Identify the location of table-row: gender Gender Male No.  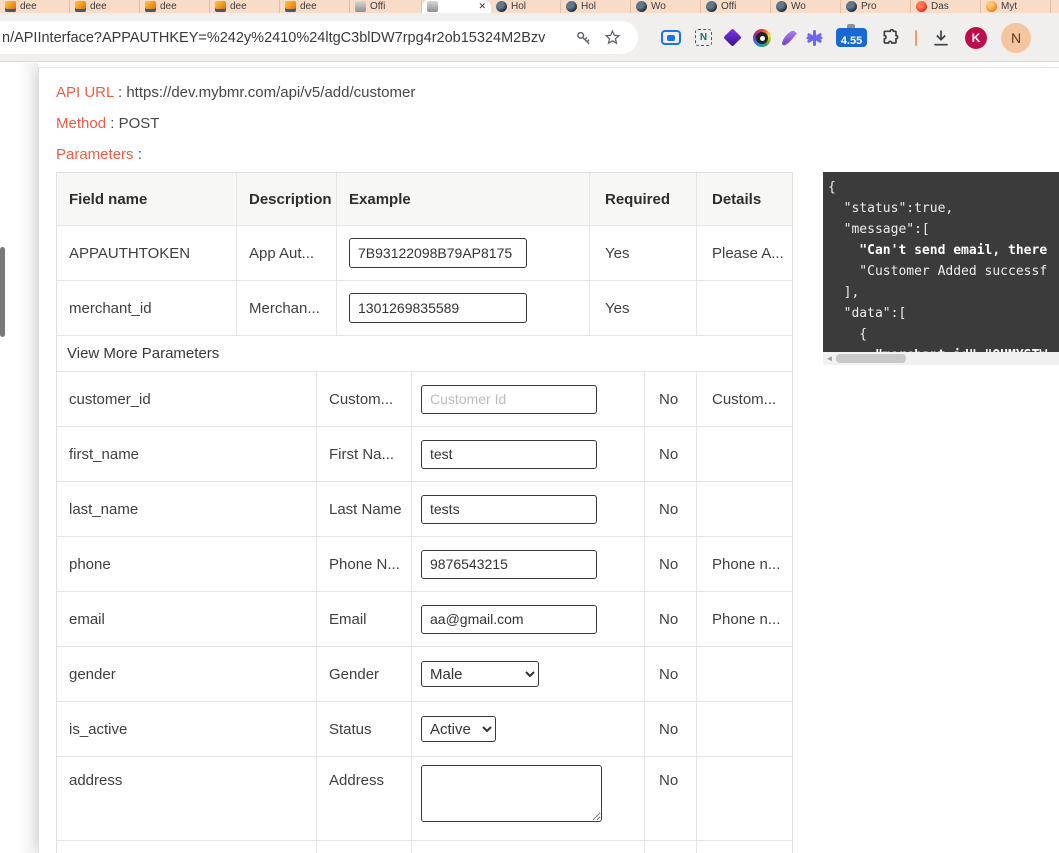
(424, 673).